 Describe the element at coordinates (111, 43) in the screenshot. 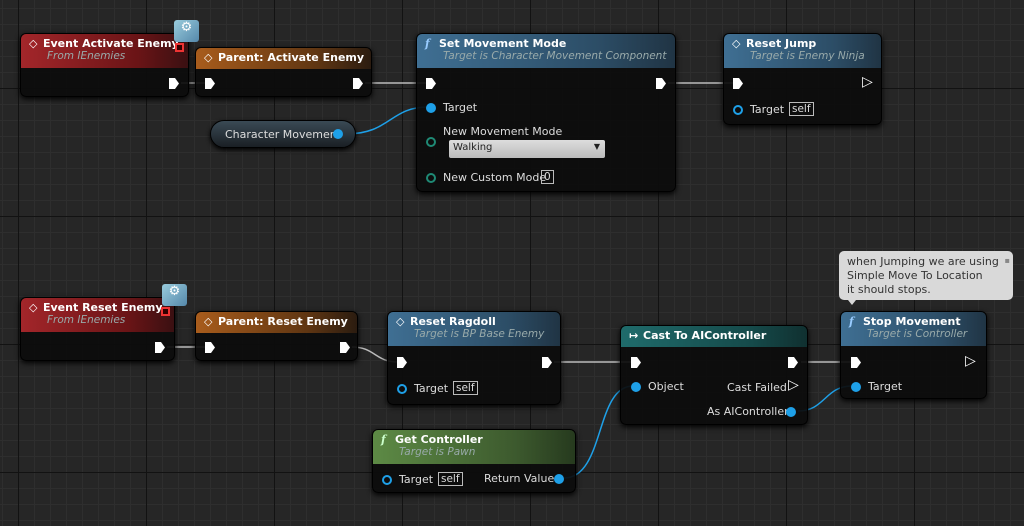

I see `node-title: Event Activate Enemy` at that location.